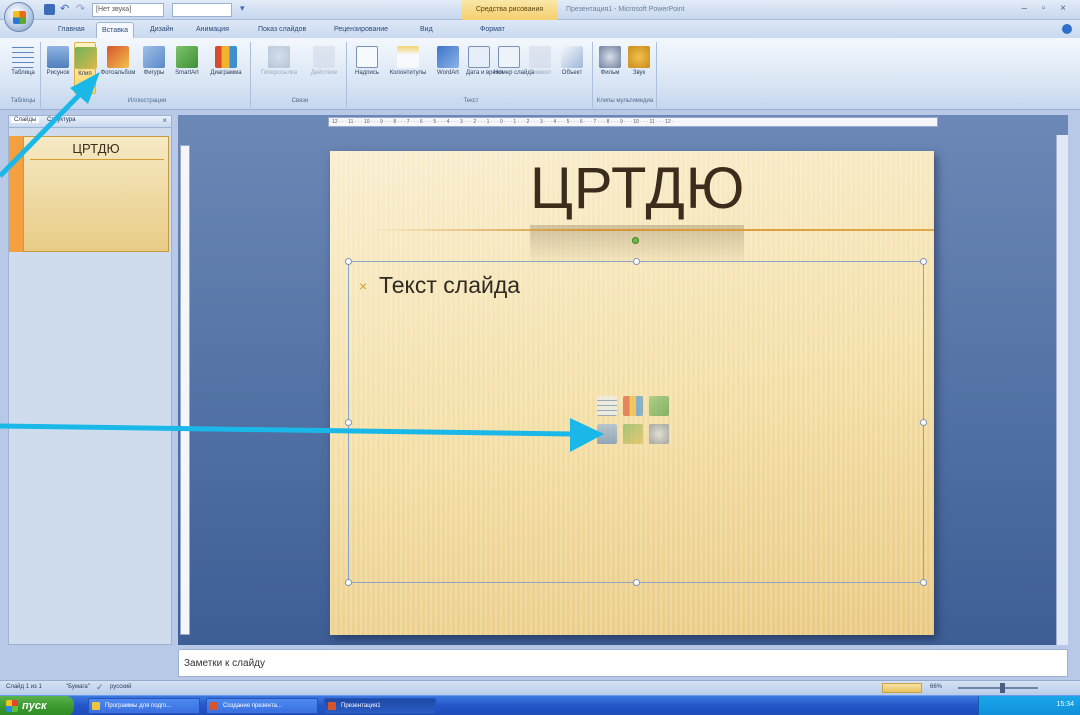 Image resolution: width=1080 pixels, height=715 pixels. What do you see at coordinates (115, 30) in the screenshot?
I see `tab-insert: Вставка` at bounding box center [115, 30].